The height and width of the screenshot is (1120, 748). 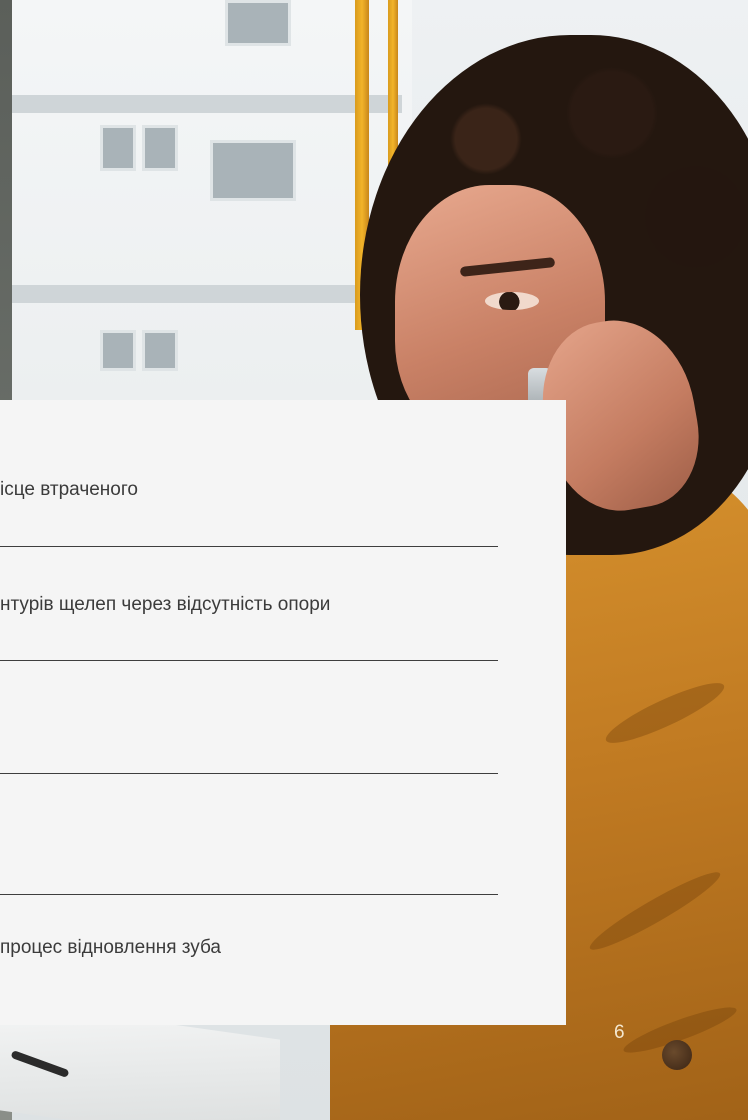 I want to click on list-item-text: ісце втраченого, so click(x=69, y=489).